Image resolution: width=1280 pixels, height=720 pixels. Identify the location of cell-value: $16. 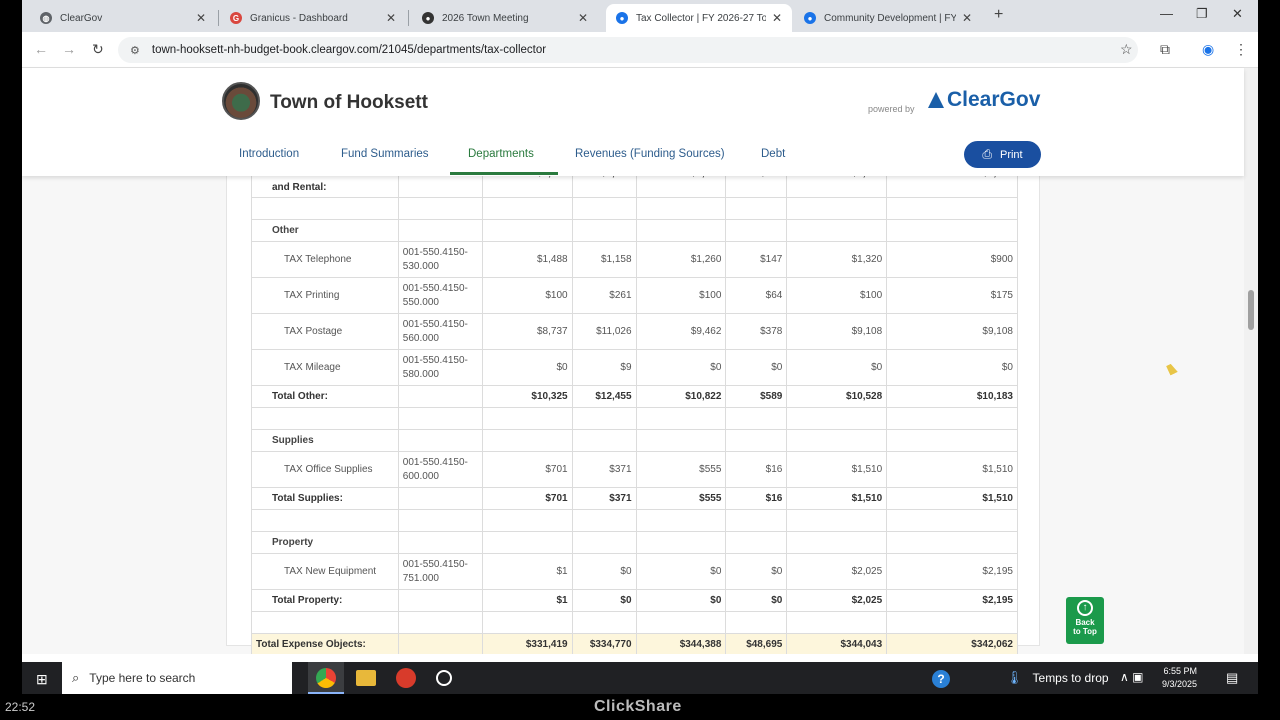
(756, 469).